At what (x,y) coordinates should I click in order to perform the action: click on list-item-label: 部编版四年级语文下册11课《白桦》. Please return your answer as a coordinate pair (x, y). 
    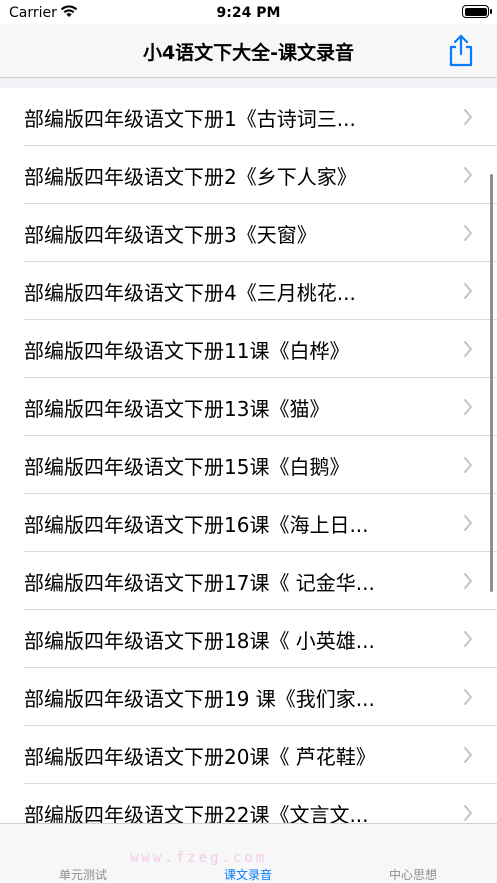
    Looking at the image, I should click on (187, 351).